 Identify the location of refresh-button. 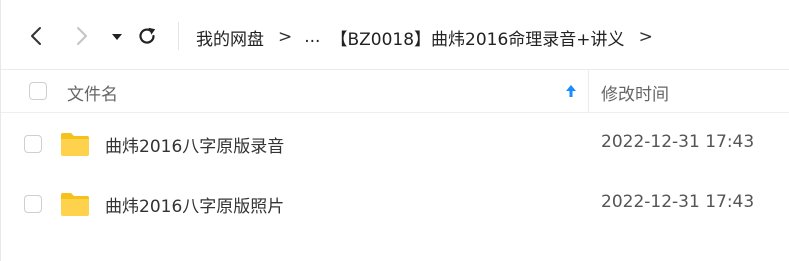
(147, 36).